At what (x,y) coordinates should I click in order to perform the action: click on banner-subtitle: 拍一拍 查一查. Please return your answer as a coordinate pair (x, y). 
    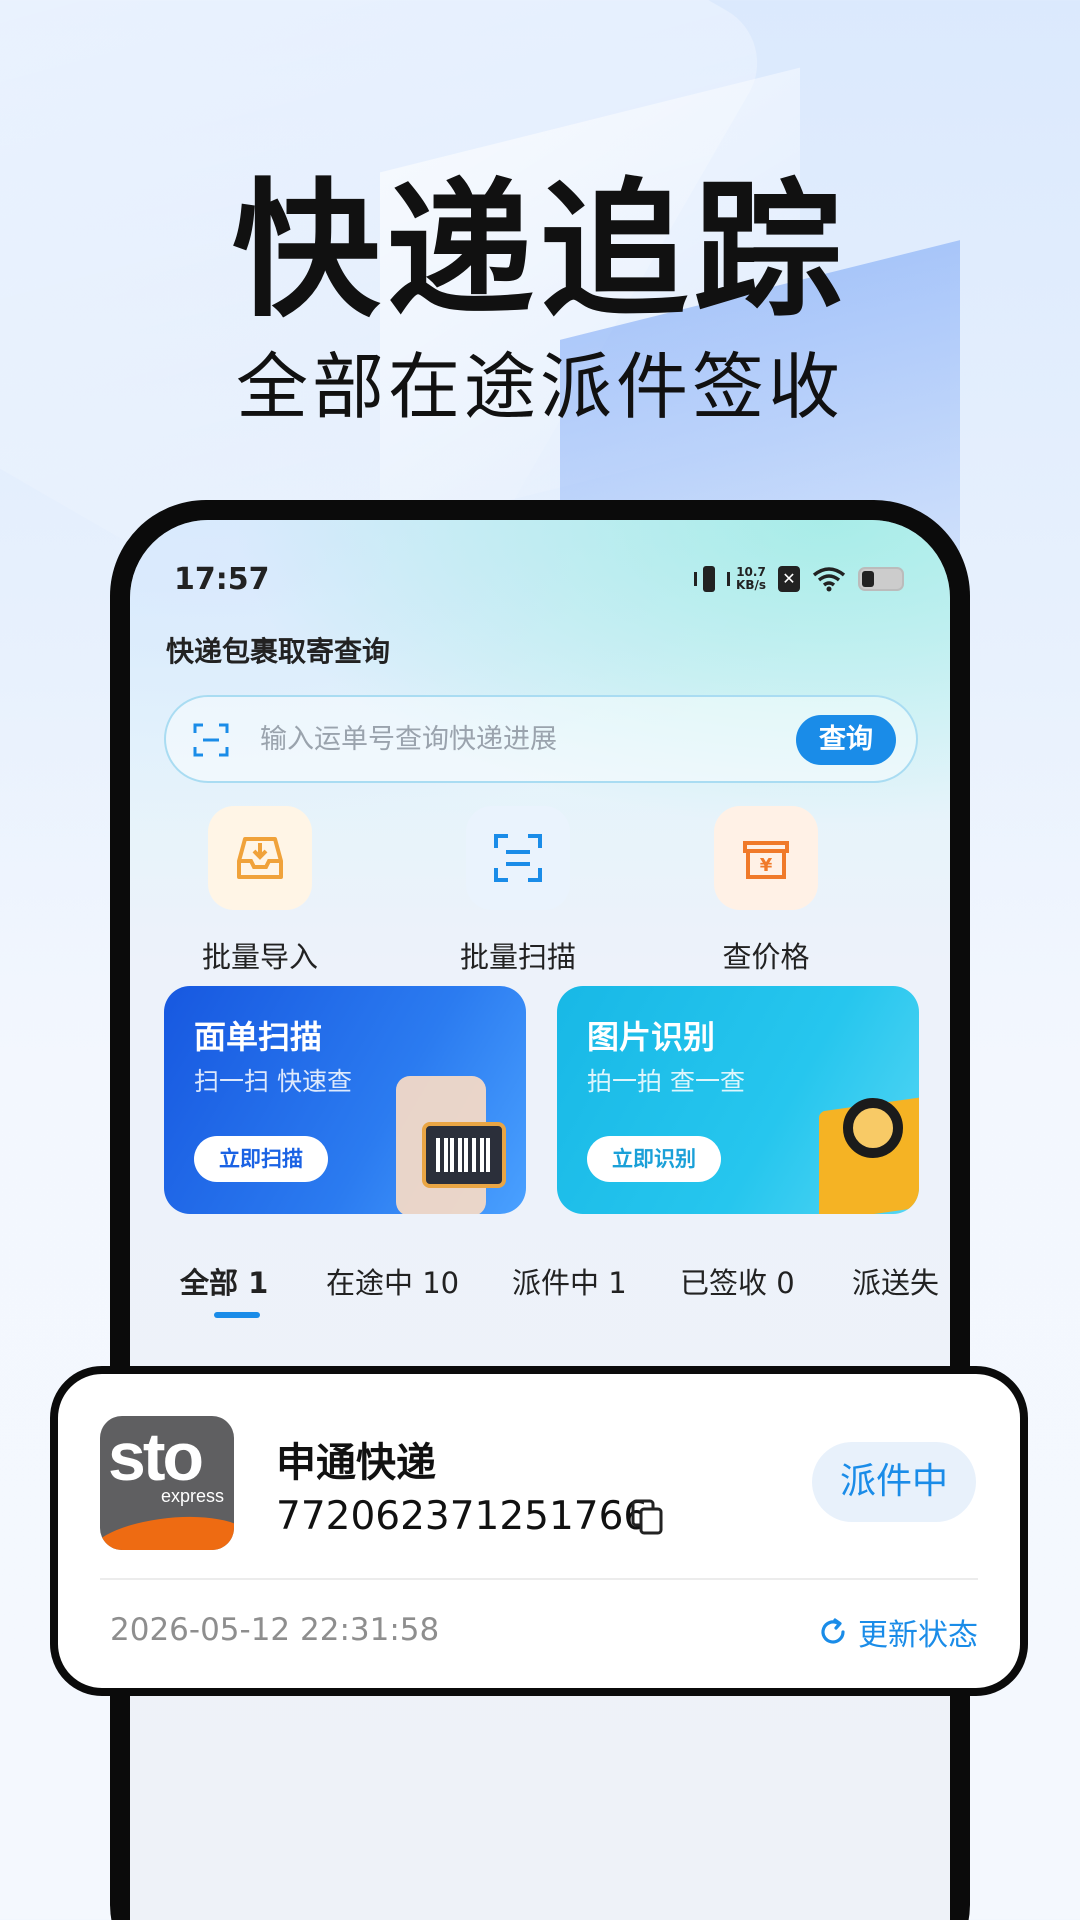
    Looking at the image, I should click on (666, 1081).